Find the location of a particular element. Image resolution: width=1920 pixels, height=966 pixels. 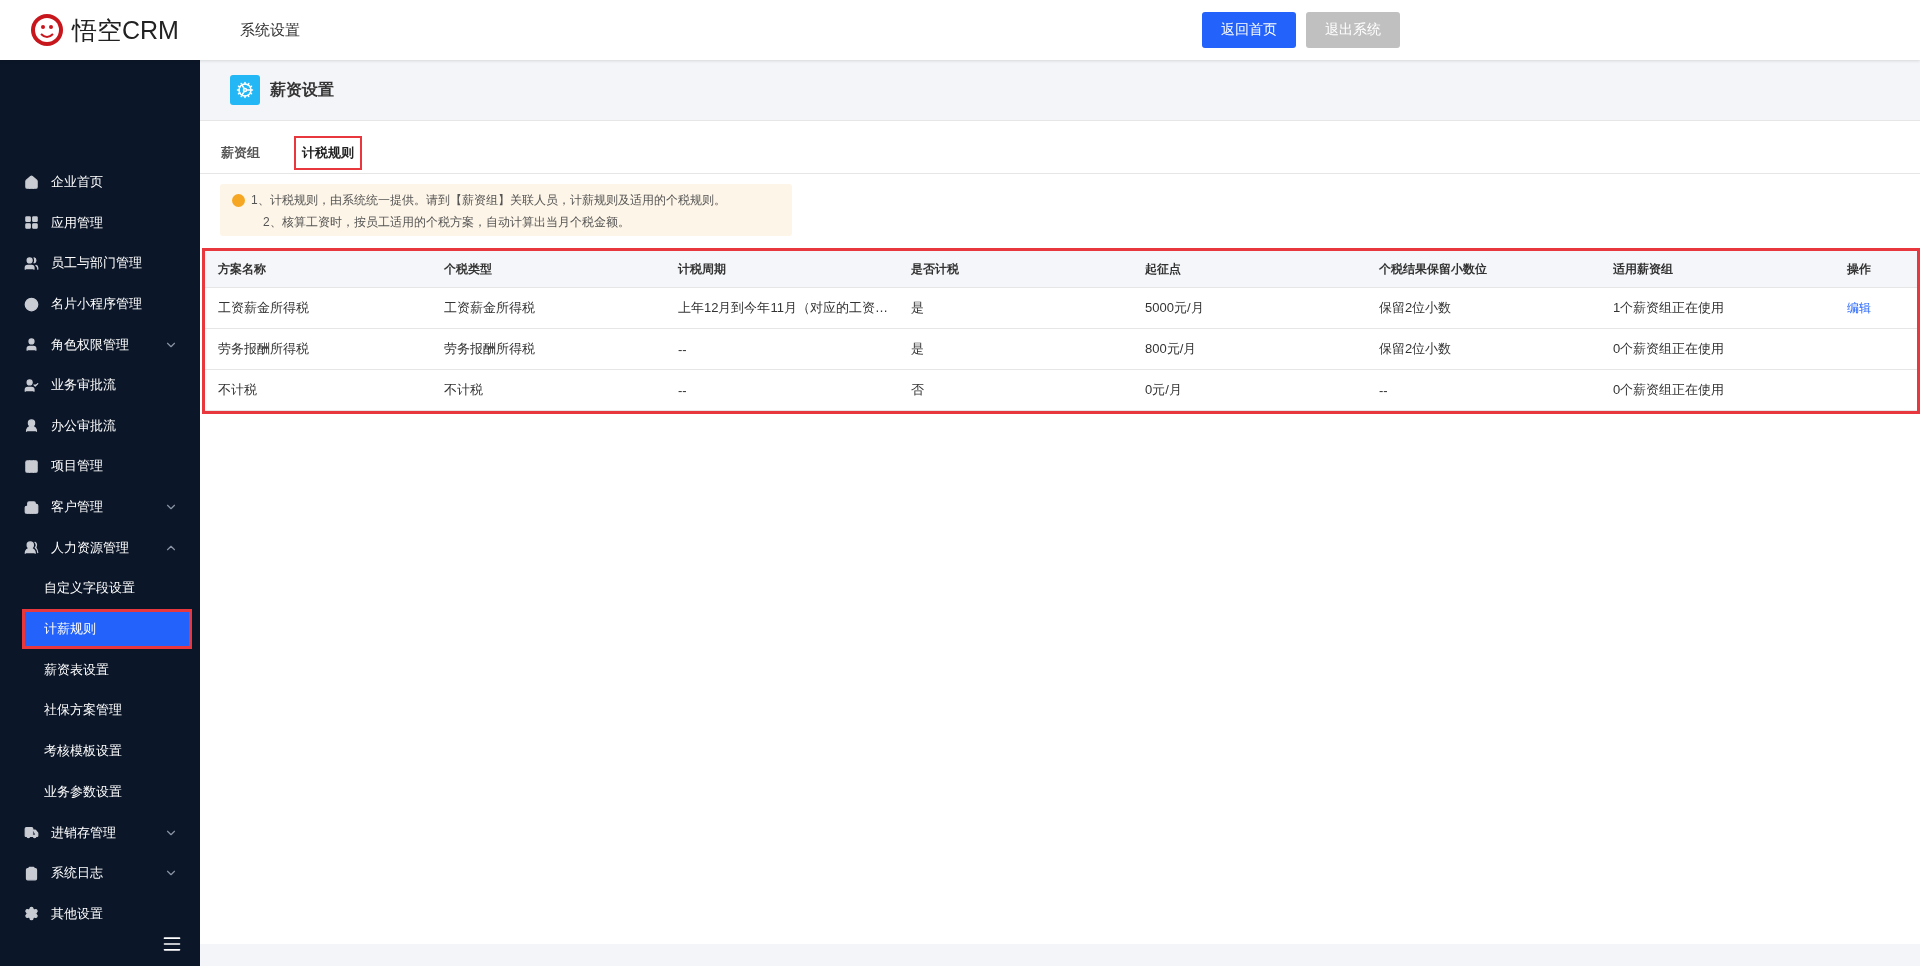

table-cell-text: 0元/月 is located at coordinates (1163, 390).